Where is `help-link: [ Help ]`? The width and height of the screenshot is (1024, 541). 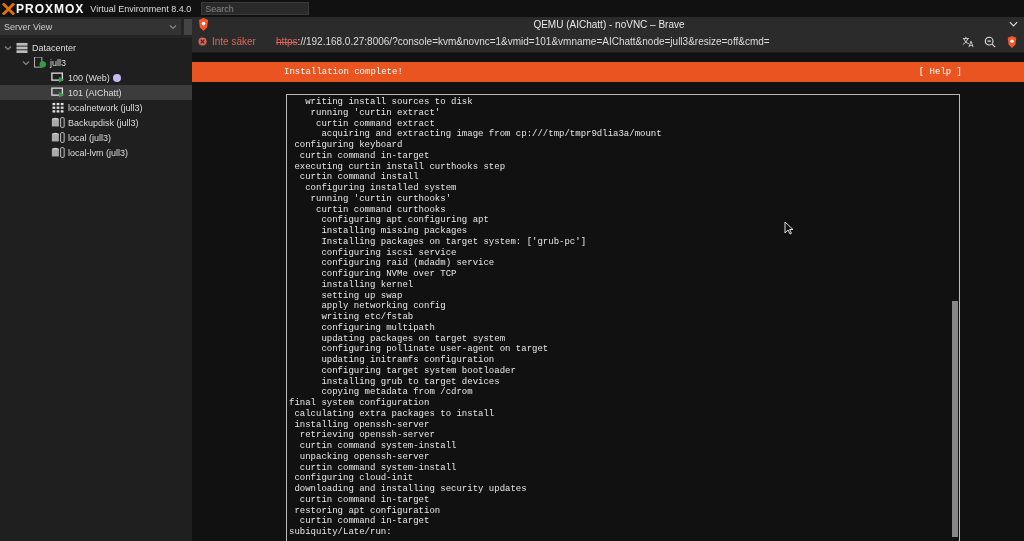
help-link: [ Help ] is located at coordinates (940, 72).